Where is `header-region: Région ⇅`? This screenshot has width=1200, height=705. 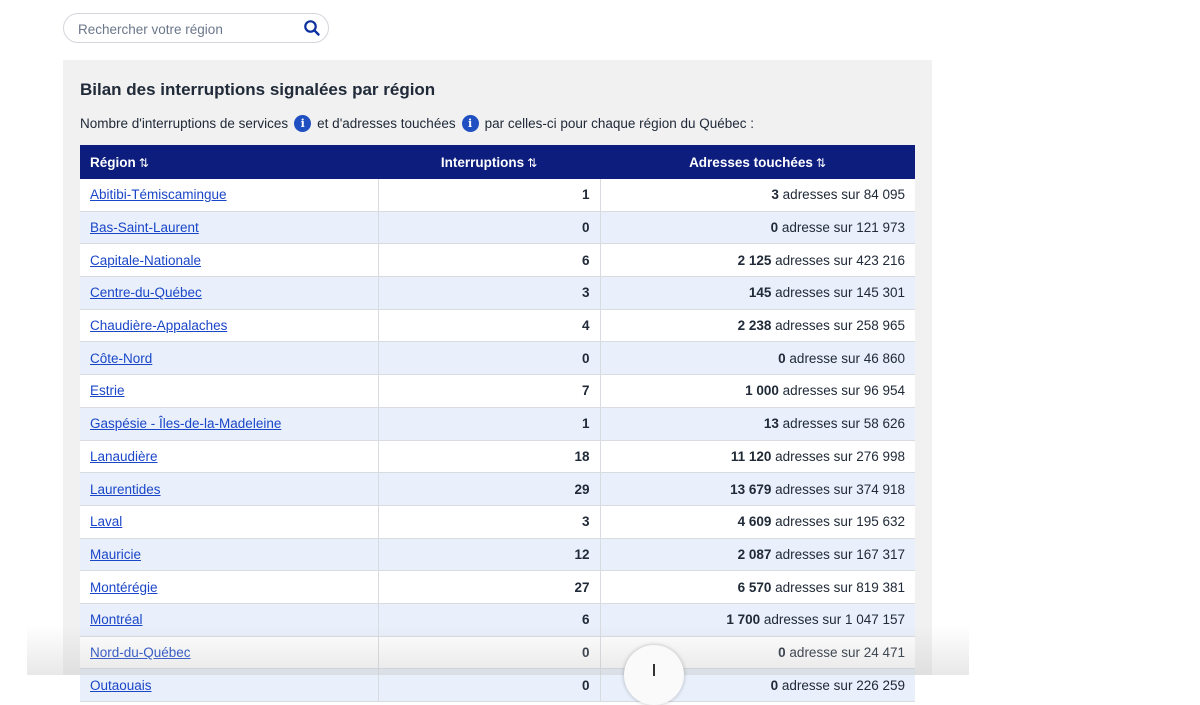
header-region: Région ⇅ is located at coordinates (229, 162).